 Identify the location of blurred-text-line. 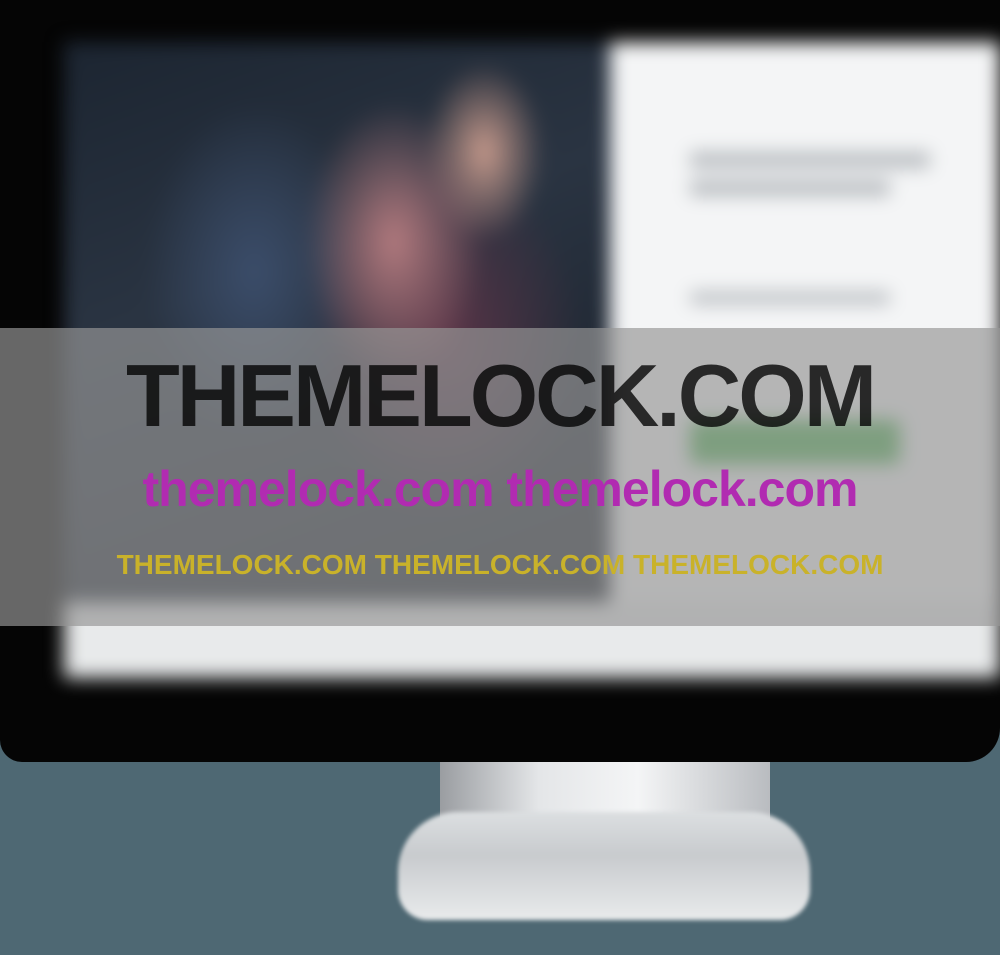
(790, 298).